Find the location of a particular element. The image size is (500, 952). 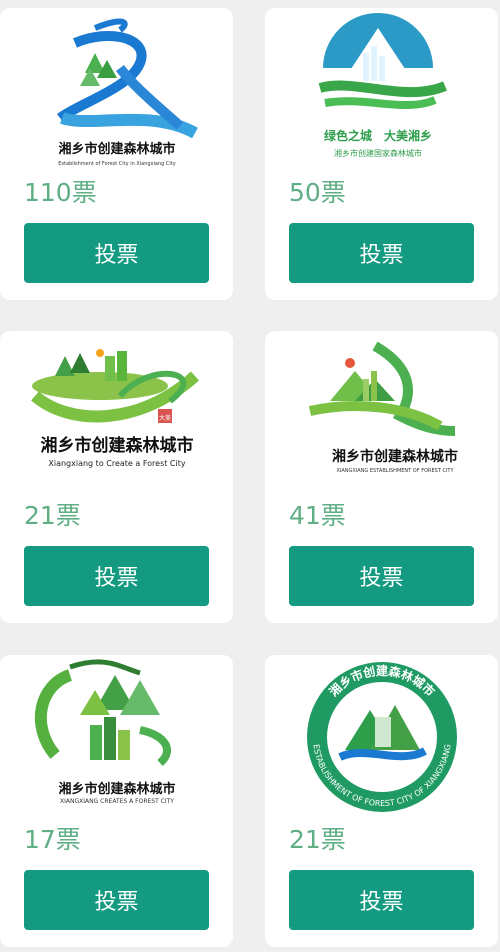

vote-count-1: 110票 is located at coordinates (60, 192).